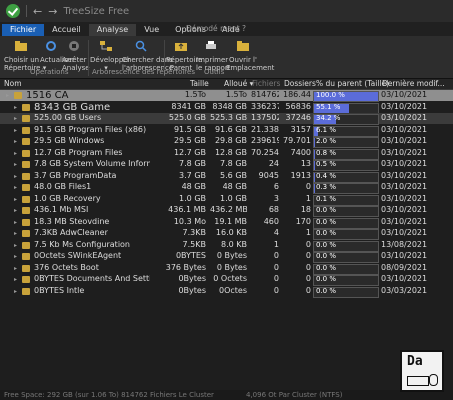 The height and width of the screenshot is (400, 453). I want to click on row-pct-bar: 0.4 %, so click(346, 177).